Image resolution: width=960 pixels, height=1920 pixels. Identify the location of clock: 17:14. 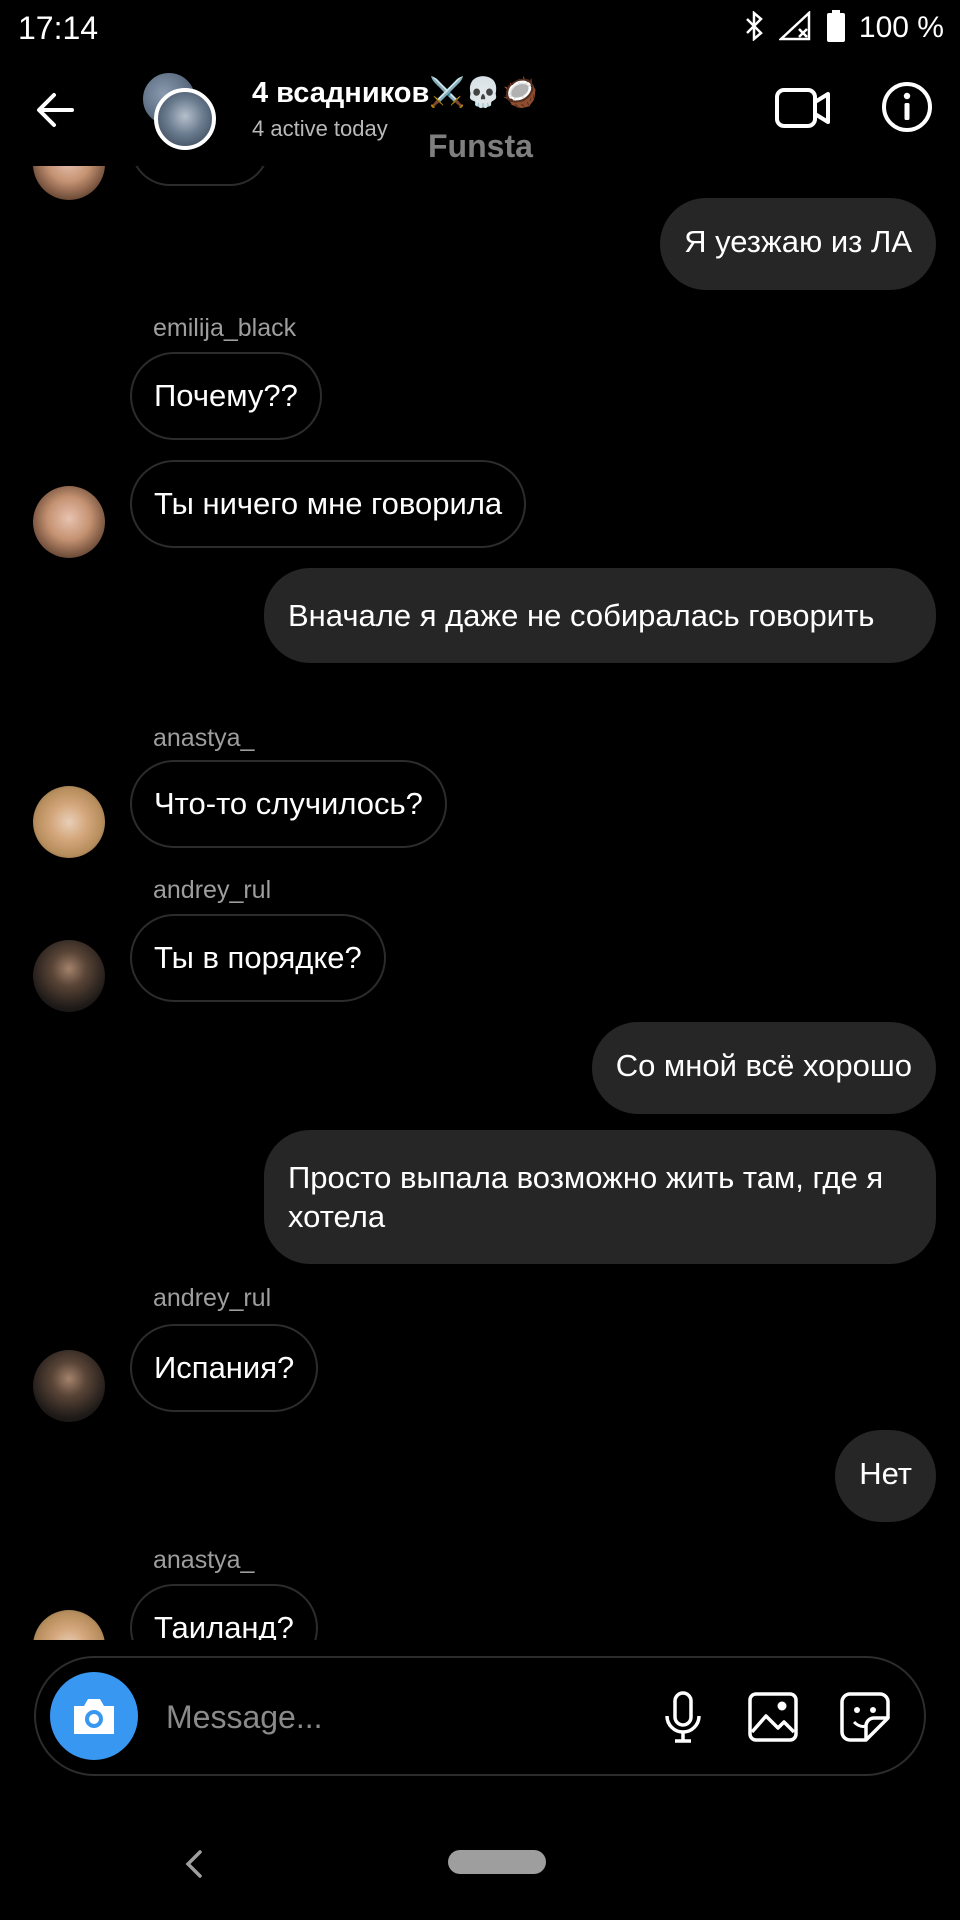
(58, 28).